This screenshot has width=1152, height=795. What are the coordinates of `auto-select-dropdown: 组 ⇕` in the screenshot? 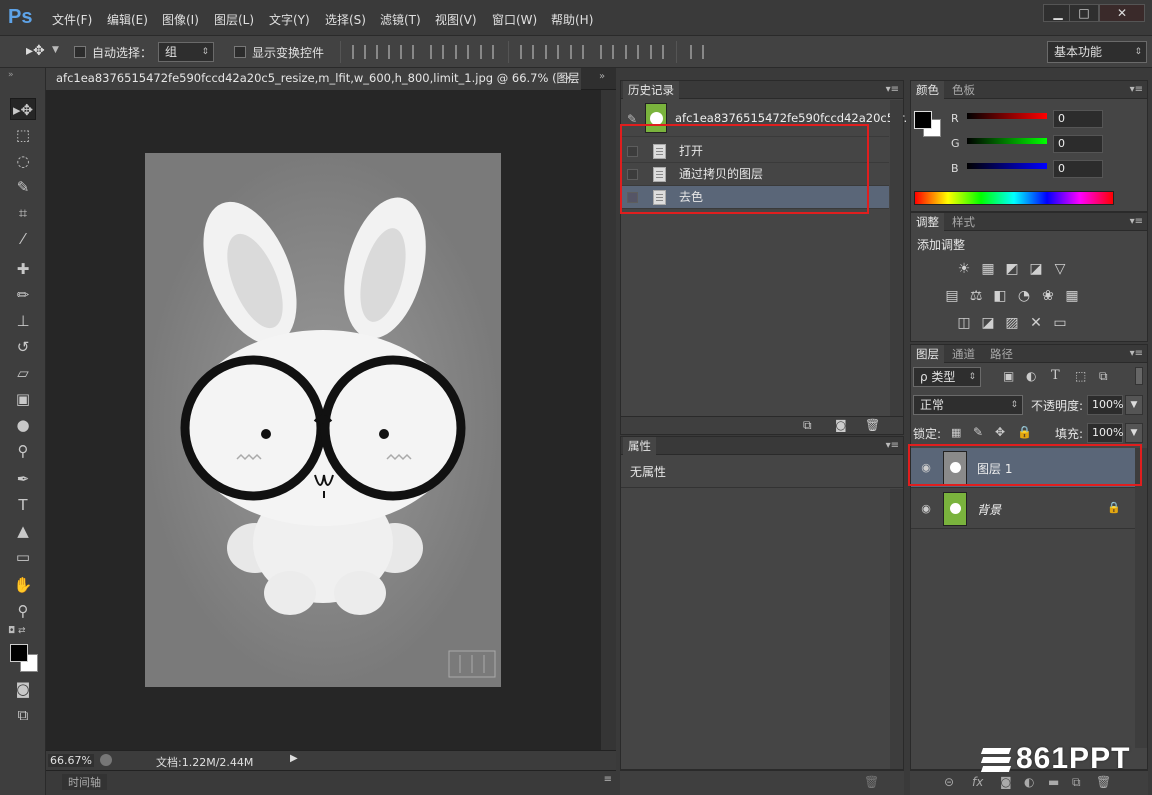 It's located at (186, 52).